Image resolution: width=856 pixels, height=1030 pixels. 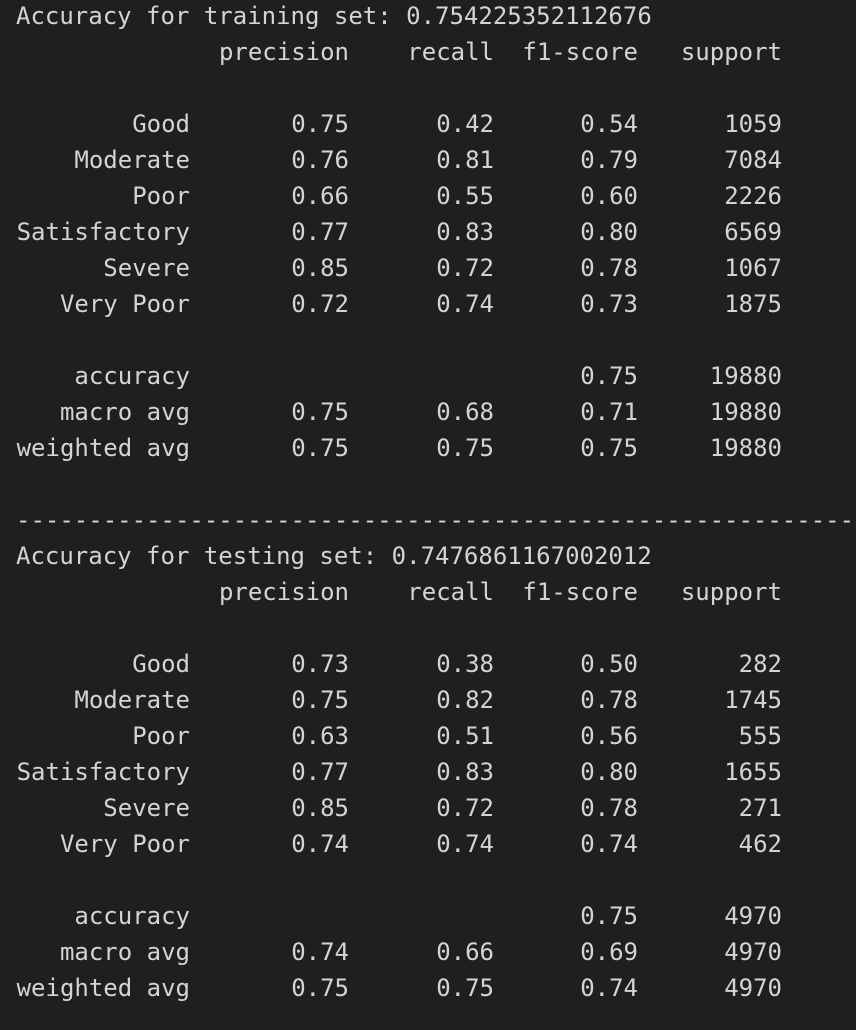 What do you see at coordinates (465, 196) in the screenshot?
I see `recall-value: 0.55` at bounding box center [465, 196].